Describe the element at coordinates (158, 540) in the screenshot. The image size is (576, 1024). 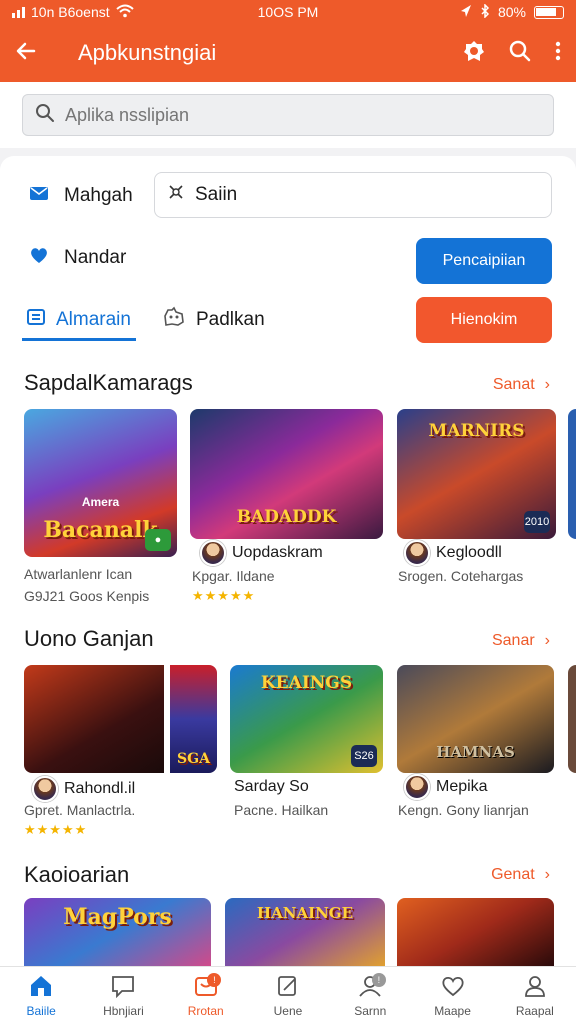
I see `rating-badge: ●` at that location.